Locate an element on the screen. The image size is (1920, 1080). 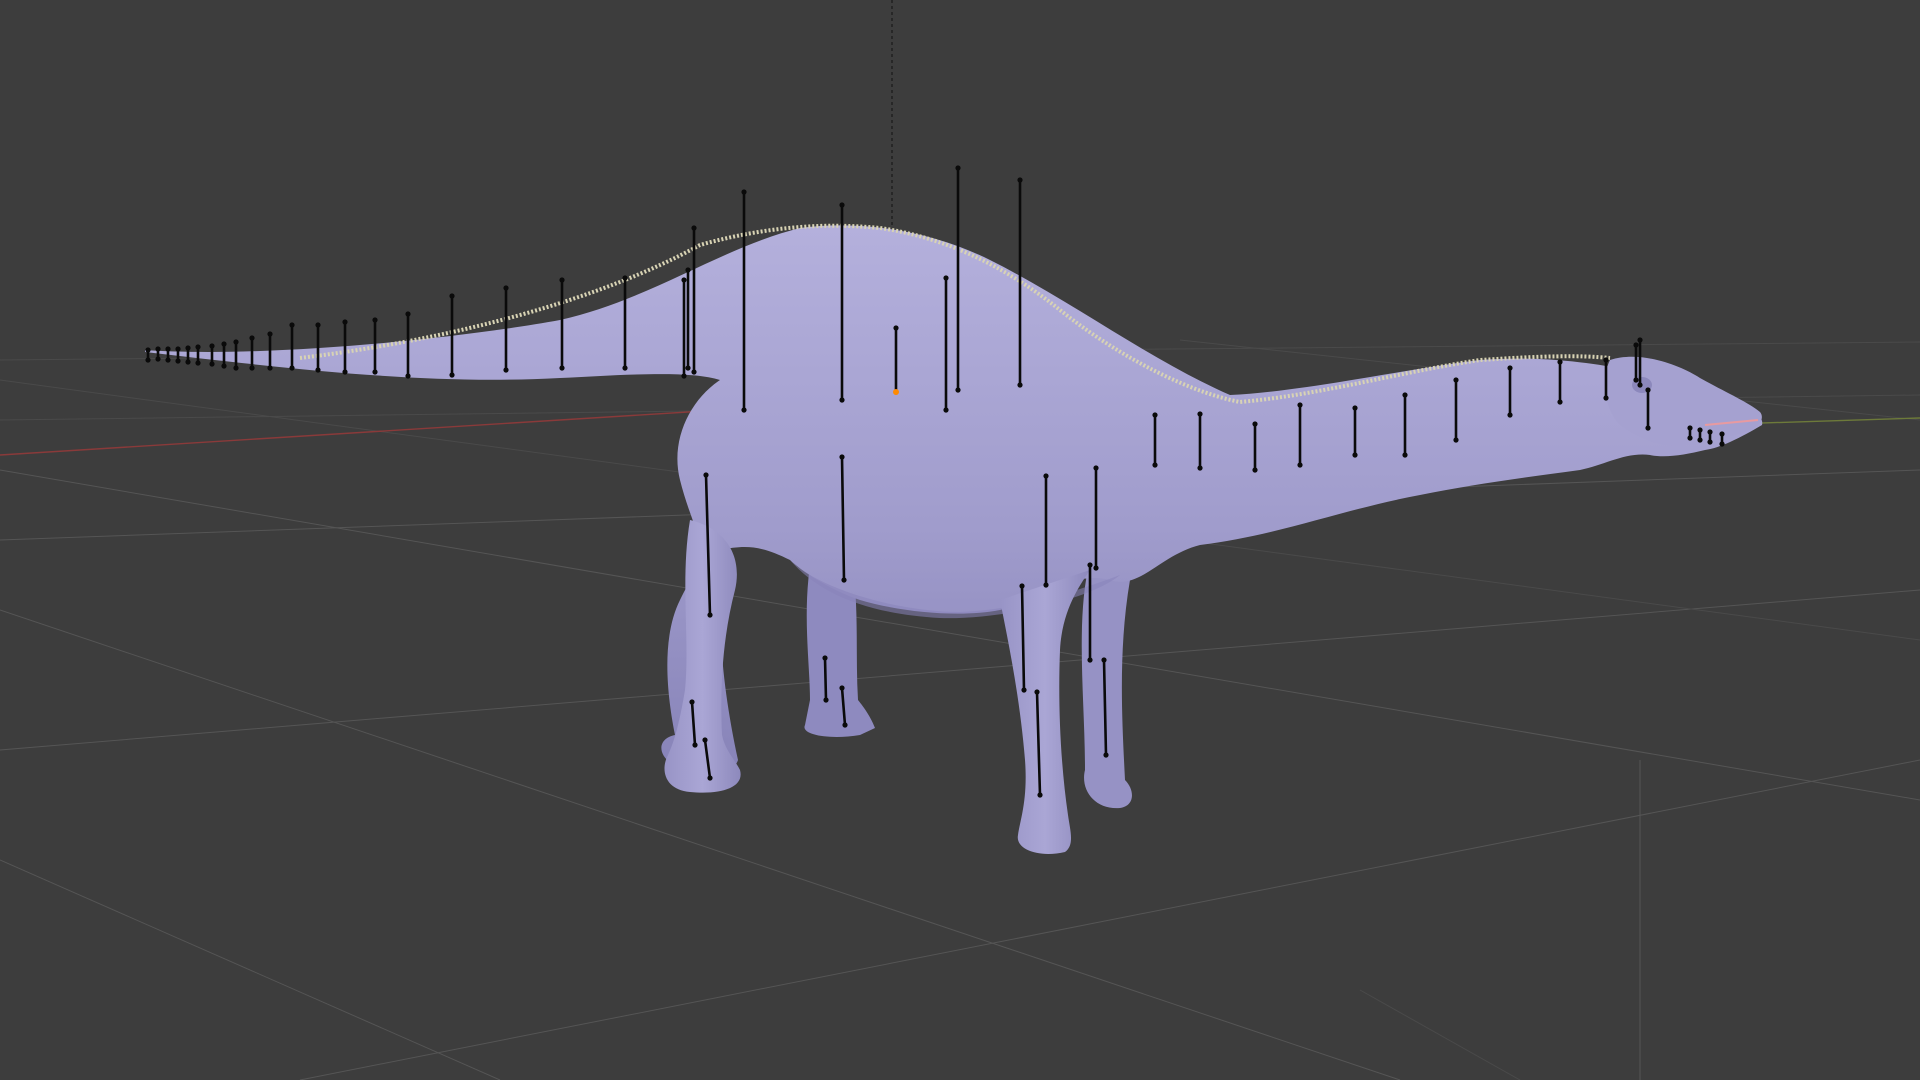
bone-48-tail-joint is located at coordinates (844, 580).